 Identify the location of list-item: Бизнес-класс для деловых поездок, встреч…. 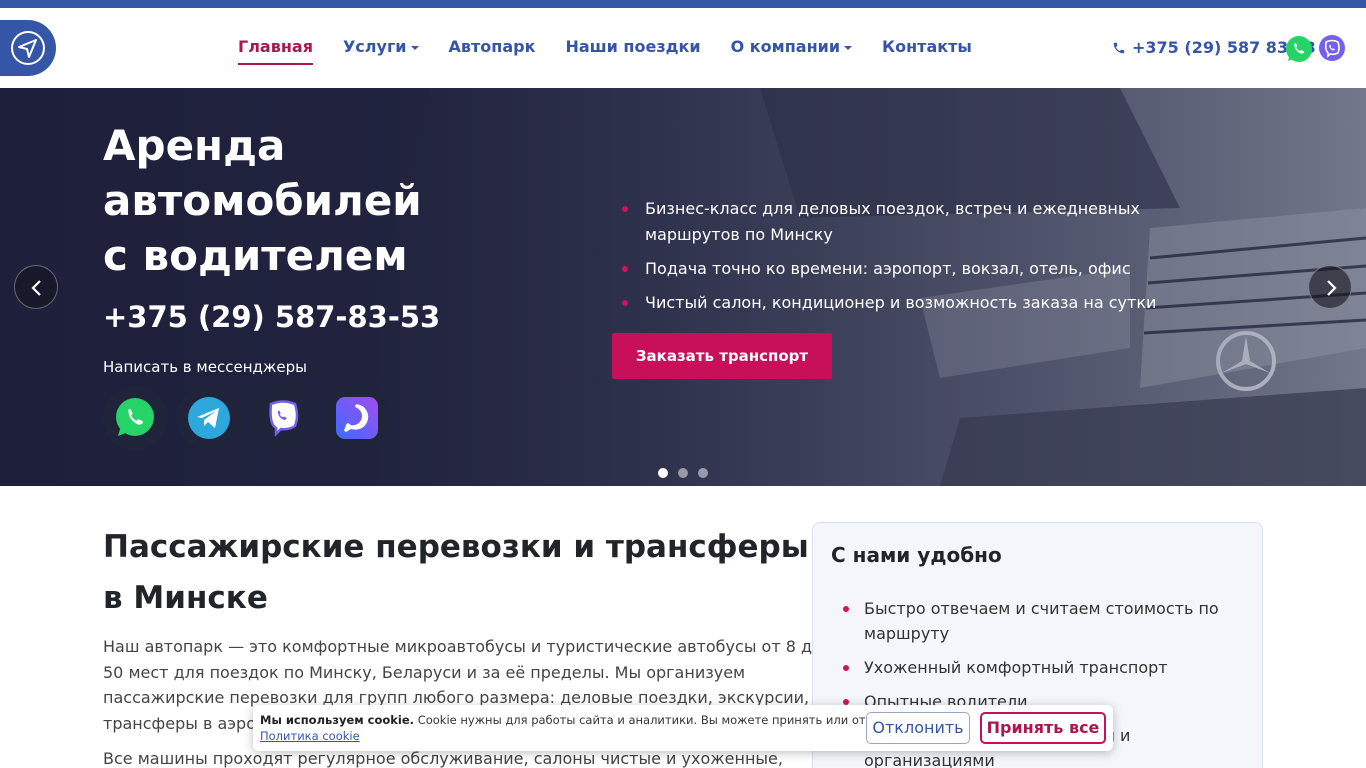
(922, 222).